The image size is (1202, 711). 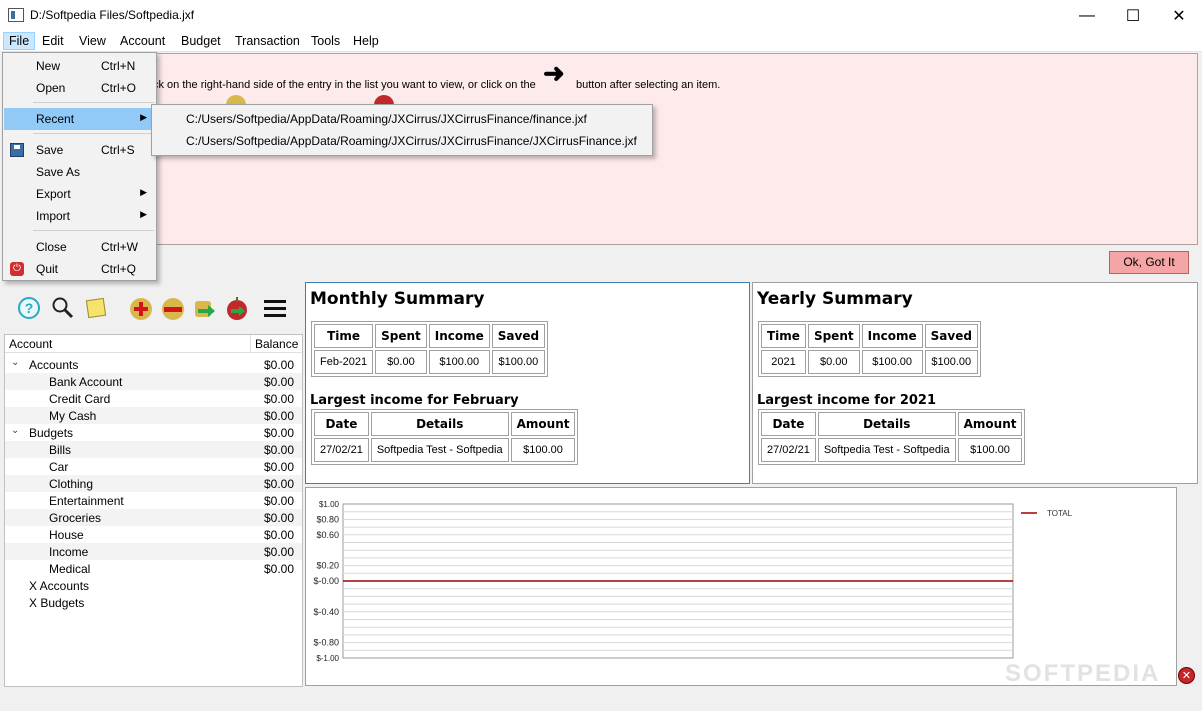 What do you see at coordinates (153, 432) in the screenshot?
I see `tree-group-row: ⌄ Budgets $0.00` at bounding box center [153, 432].